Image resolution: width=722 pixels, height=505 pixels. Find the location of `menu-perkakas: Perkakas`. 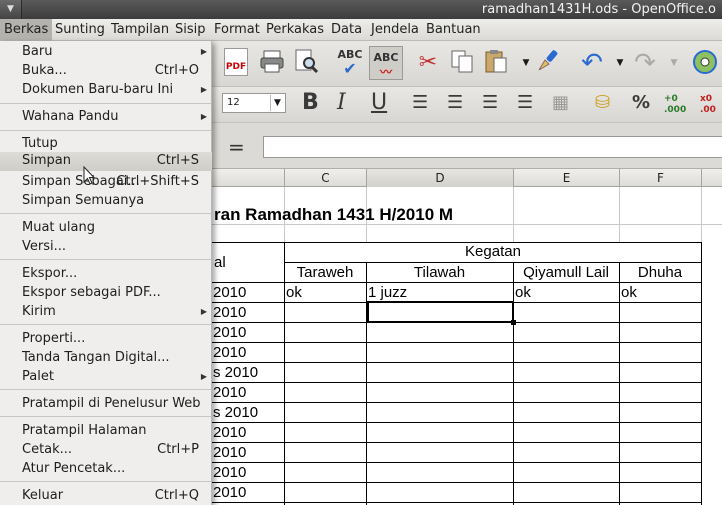

menu-perkakas: Perkakas is located at coordinates (295, 29).